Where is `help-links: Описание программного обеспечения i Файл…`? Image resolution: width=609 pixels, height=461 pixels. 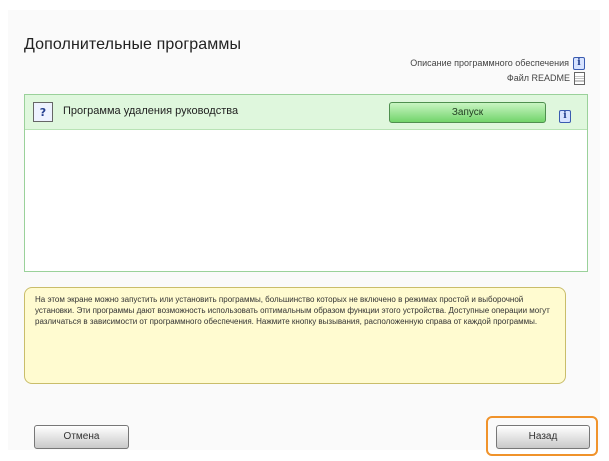
help-links: Описание программного обеспечения i Файл… is located at coordinates (497, 71).